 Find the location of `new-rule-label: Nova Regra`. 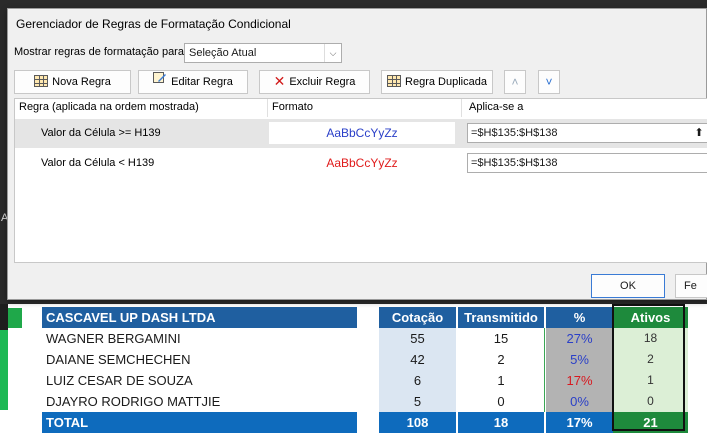

new-rule-label: Nova Regra is located at coordinates (81, 82).